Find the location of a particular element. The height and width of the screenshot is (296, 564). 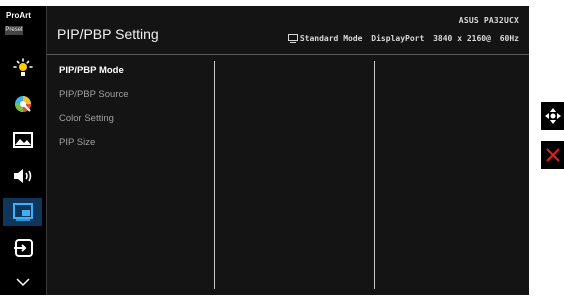

close-icon is located at coordinates (553, 155).